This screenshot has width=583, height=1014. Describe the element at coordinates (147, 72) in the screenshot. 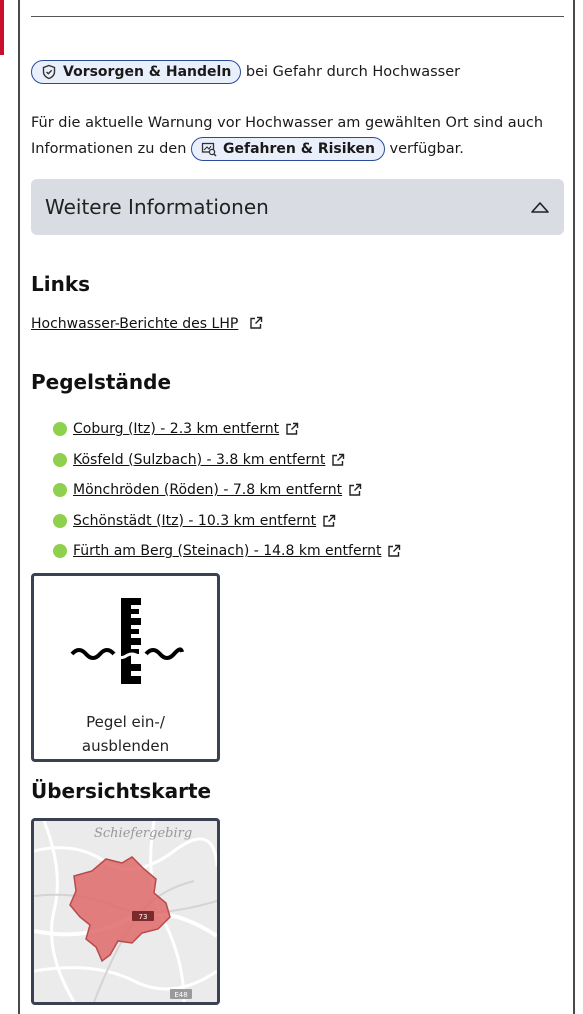

I see `vorsorgen-handeln-label: Vorsorgen & Handeln` at that location.